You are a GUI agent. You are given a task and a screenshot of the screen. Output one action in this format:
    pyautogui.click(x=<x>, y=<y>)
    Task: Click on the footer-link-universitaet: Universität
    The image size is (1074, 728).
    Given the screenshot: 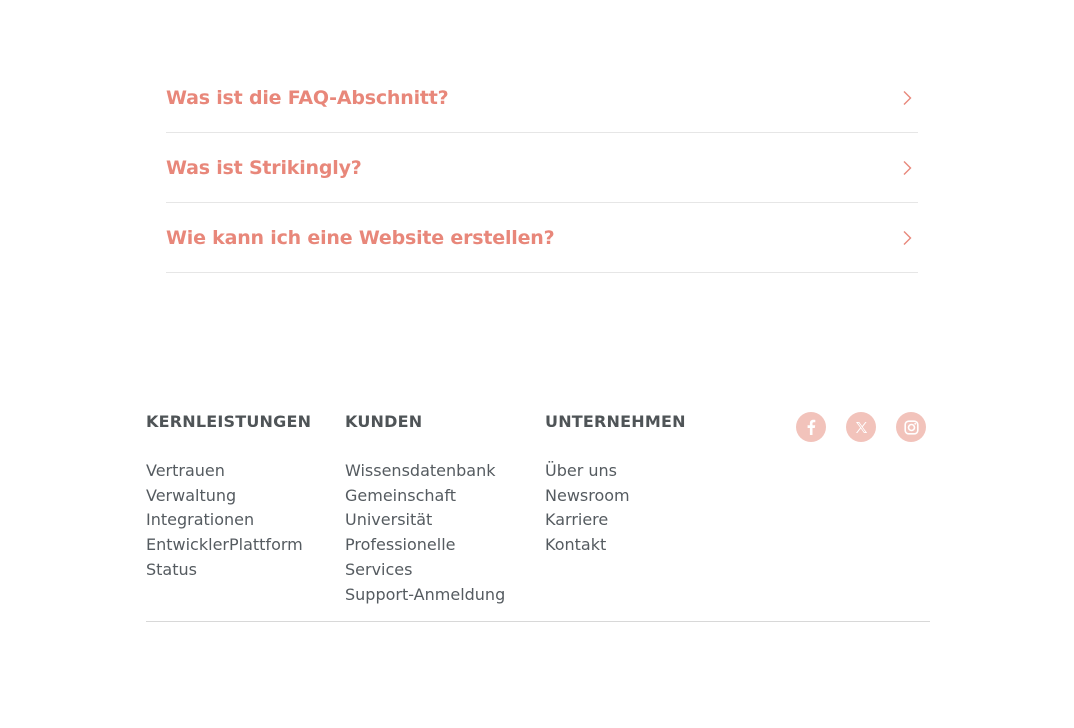 What is the action you would take?
    pyautogui.click(x=388, y=519)
    